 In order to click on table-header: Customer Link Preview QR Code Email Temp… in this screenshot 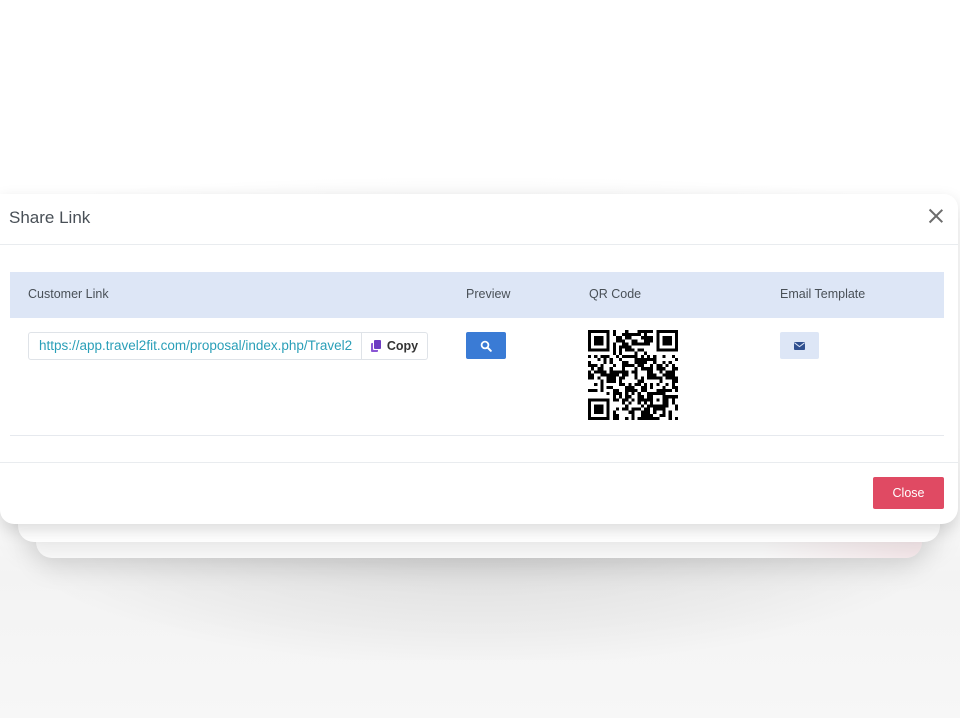, I will do `click(477, 295)`.